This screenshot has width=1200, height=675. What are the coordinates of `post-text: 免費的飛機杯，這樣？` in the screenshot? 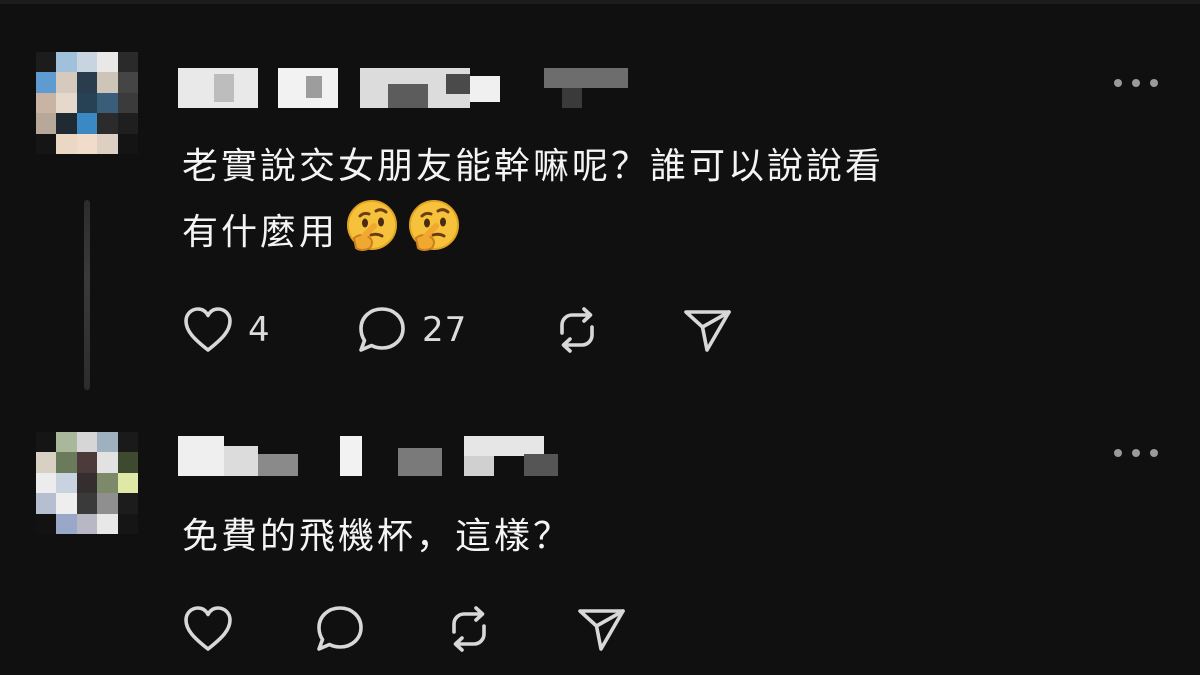 It's located at (377, 537).